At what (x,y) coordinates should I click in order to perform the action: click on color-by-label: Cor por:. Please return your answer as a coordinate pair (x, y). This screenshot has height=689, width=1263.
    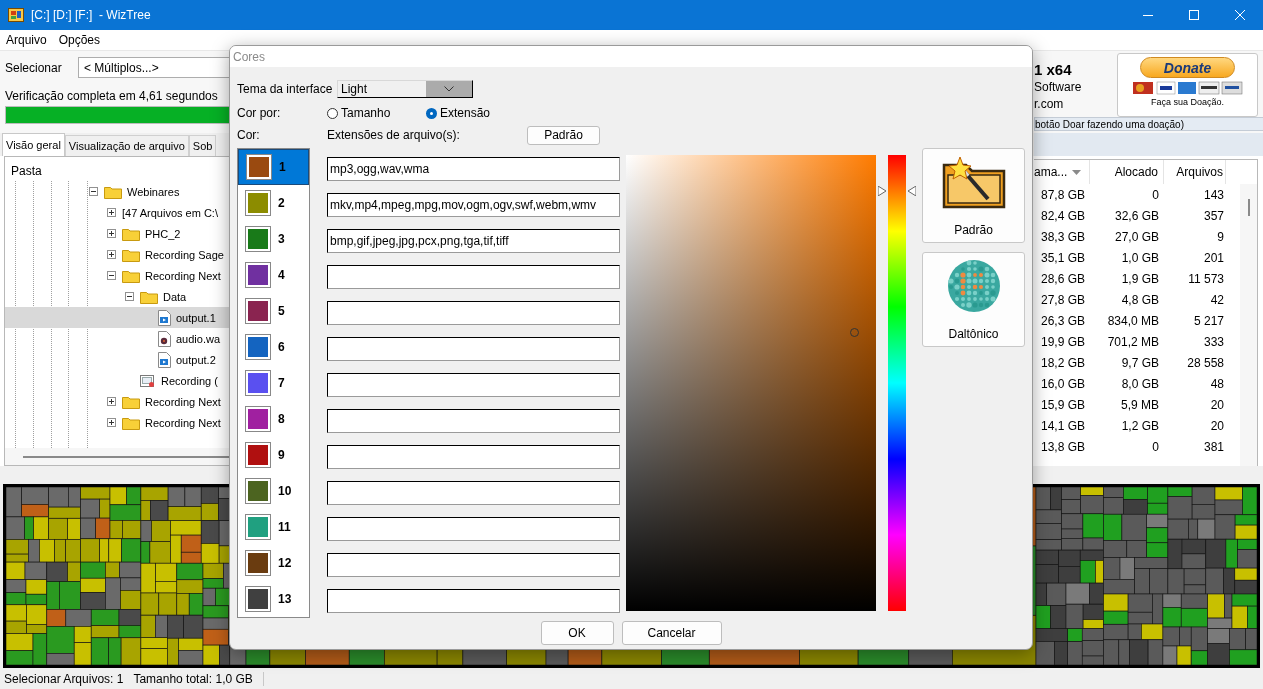
    Looking at the image, I should click on (259, 113).